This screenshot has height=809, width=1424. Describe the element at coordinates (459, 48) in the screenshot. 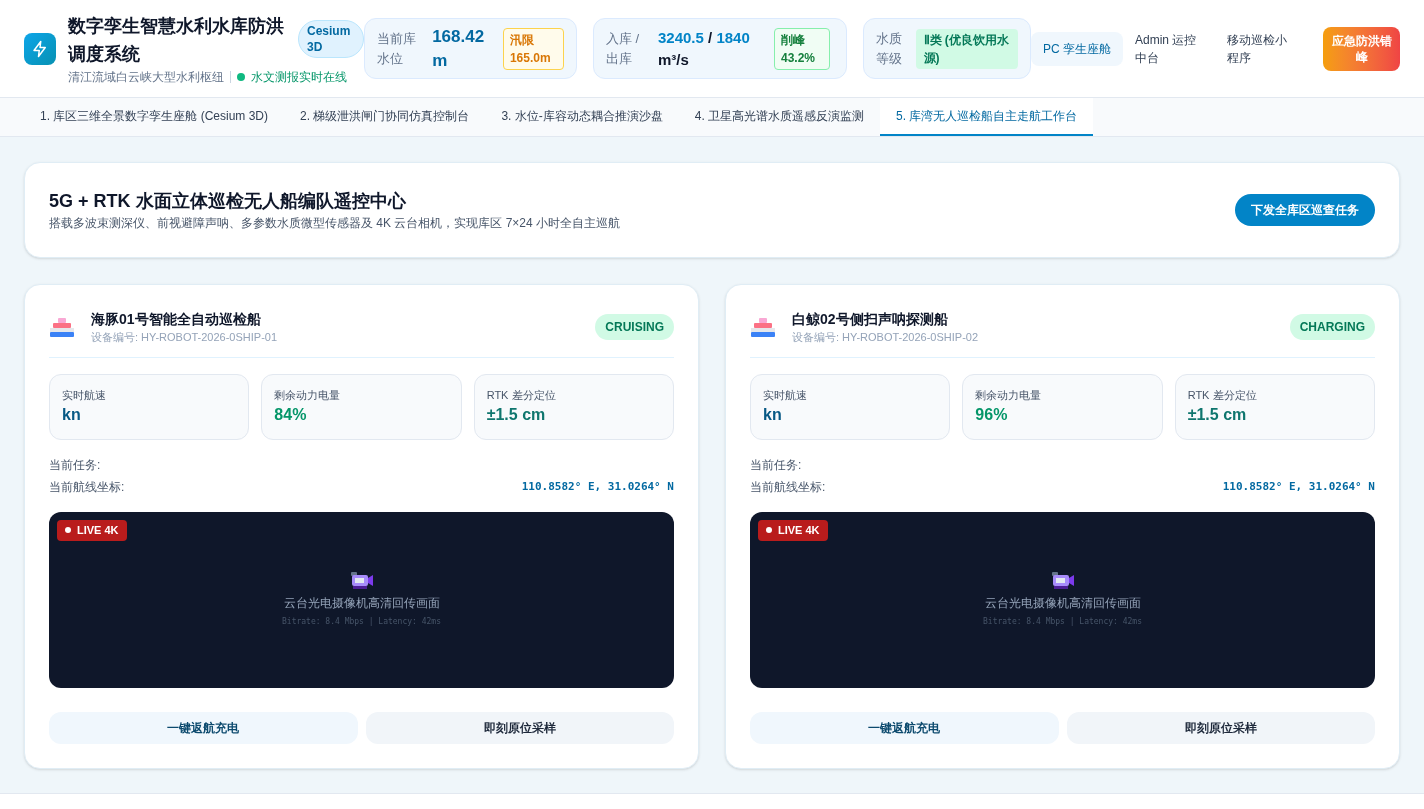

I see `stat-value: 168.42 m` at that location.